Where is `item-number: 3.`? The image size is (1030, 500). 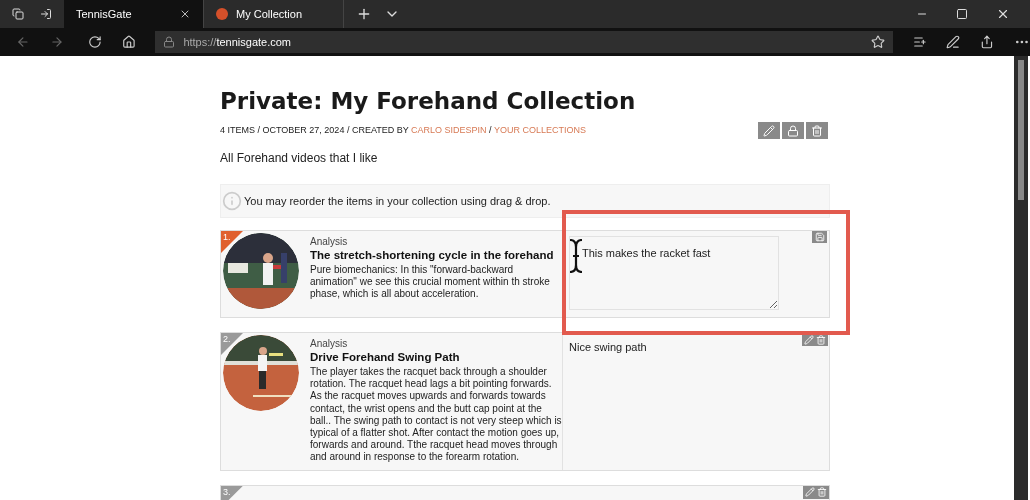
item-number: 3. is located at coordinates (227, 492).